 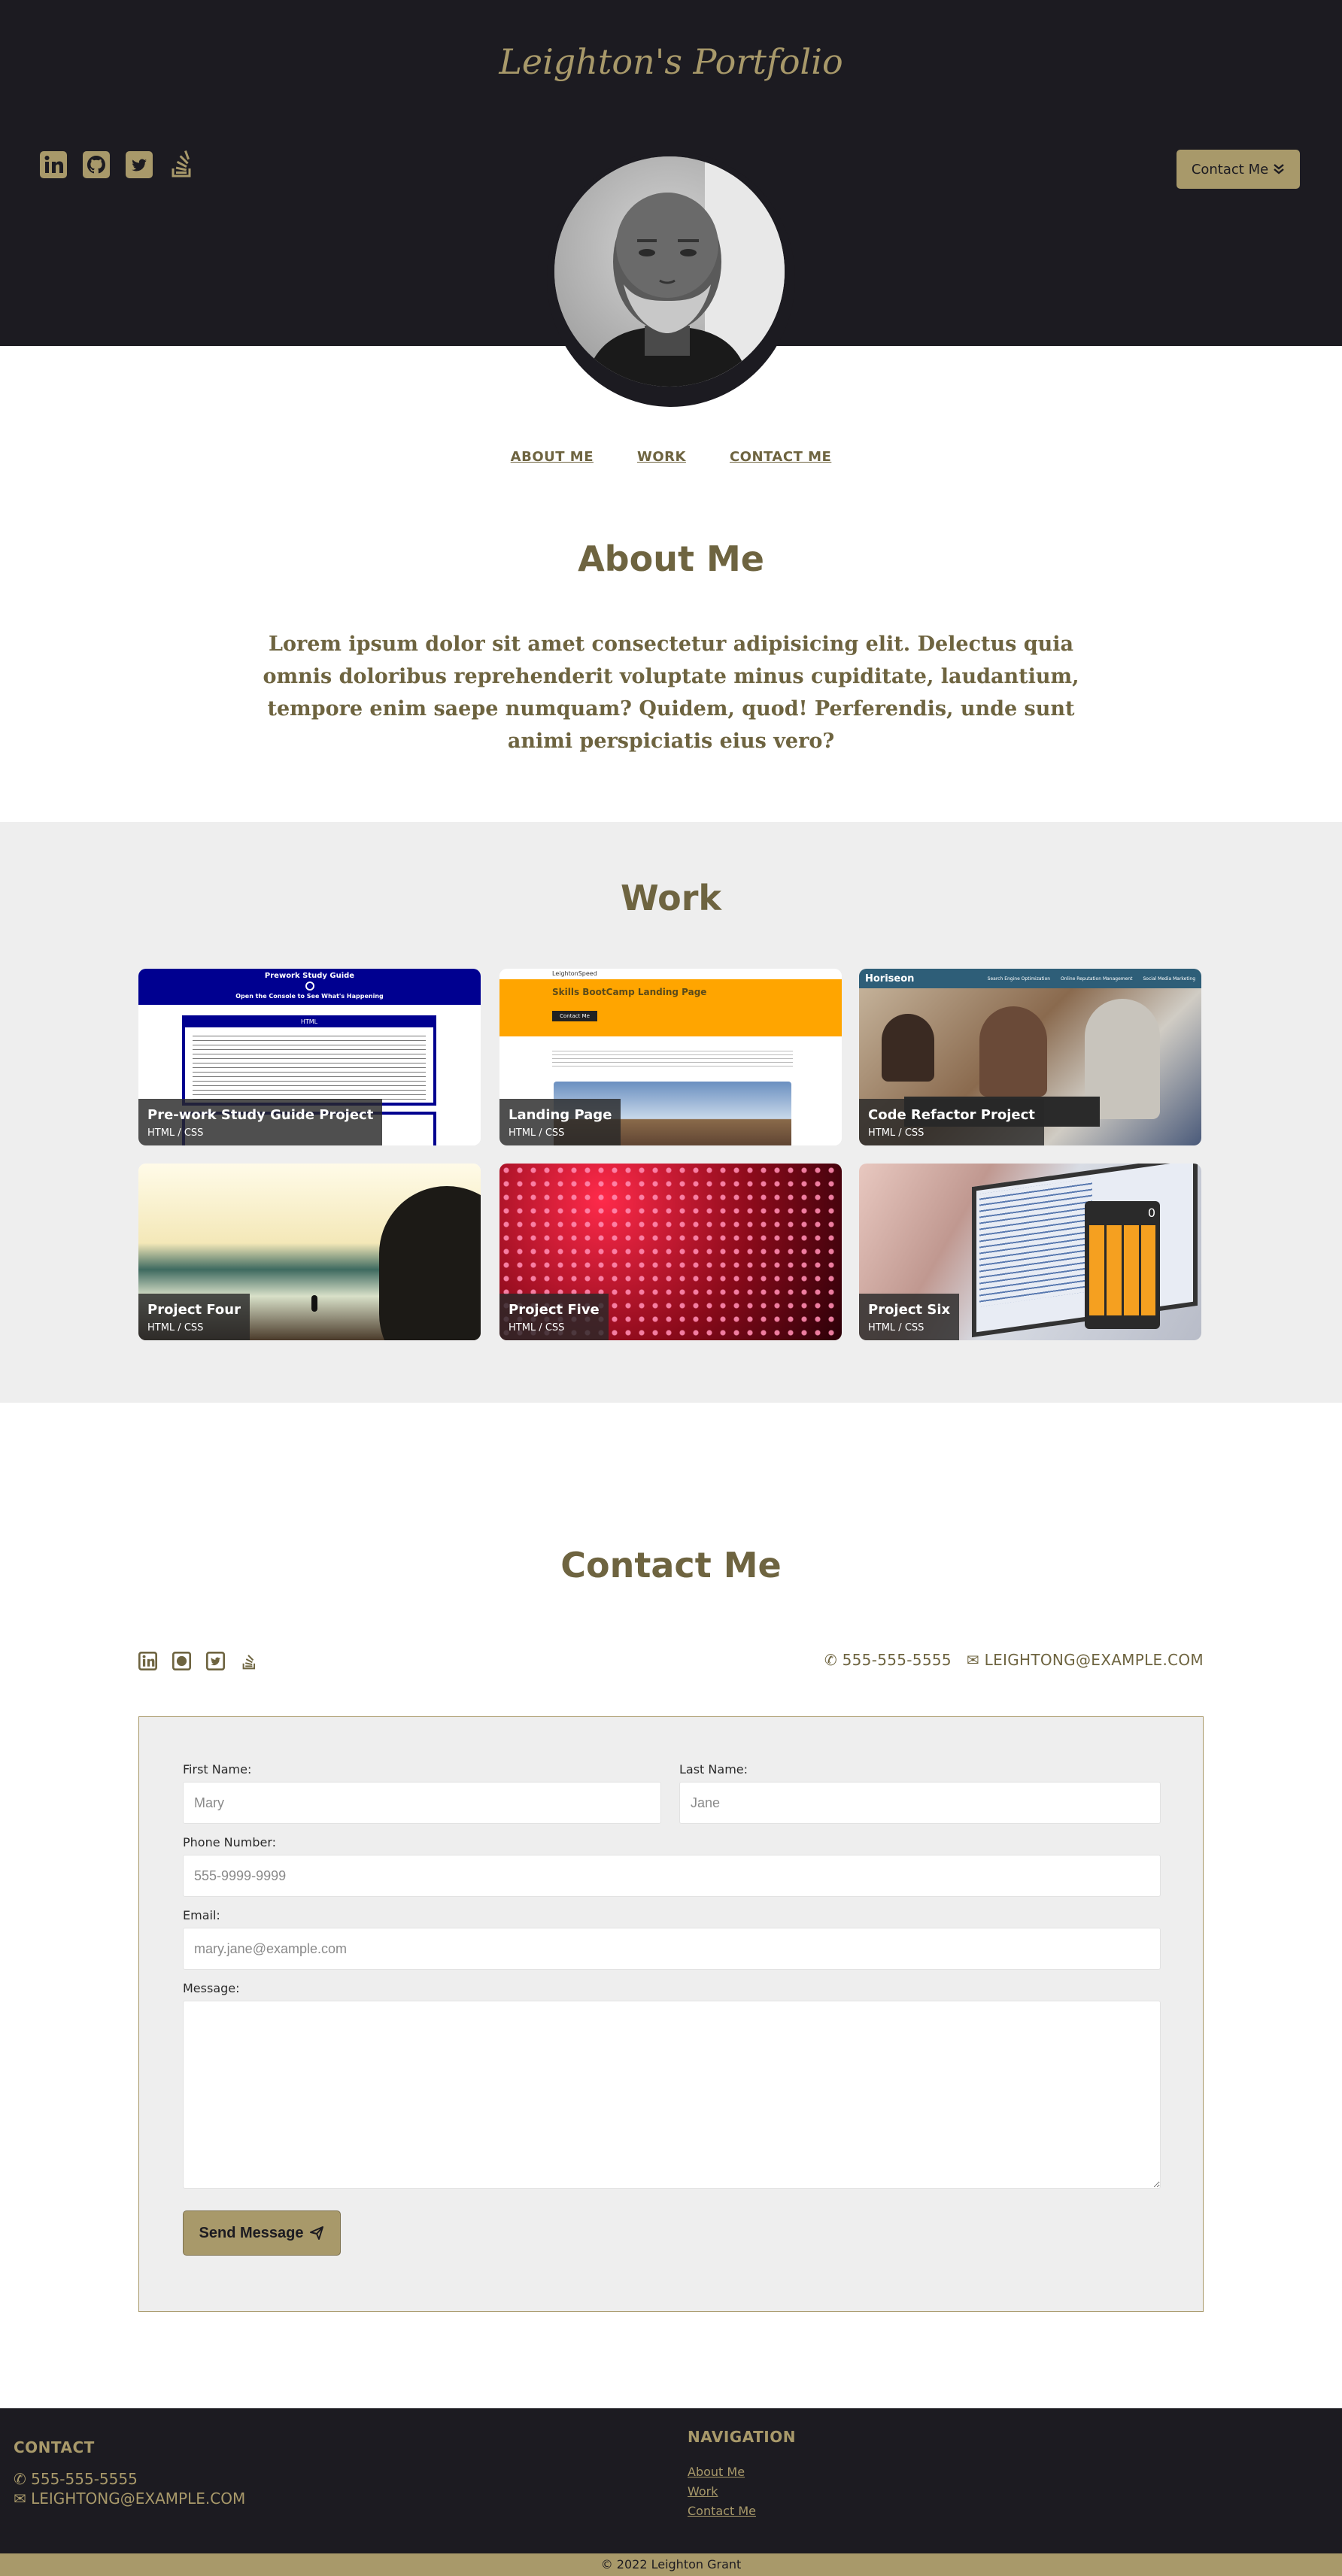 I want to click on project-label: Project Six HTML / CSS, so click(x=909, y=1317).